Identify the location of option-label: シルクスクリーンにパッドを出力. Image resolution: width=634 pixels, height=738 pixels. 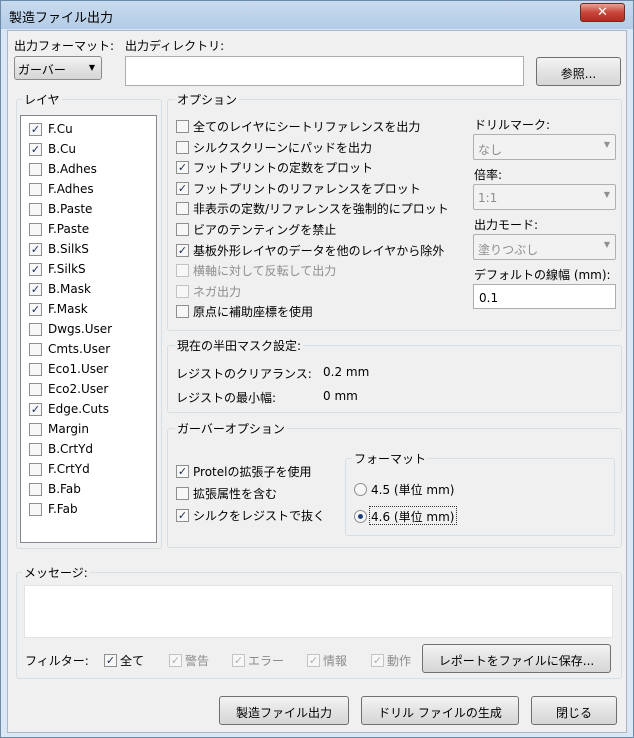
(283, 147).